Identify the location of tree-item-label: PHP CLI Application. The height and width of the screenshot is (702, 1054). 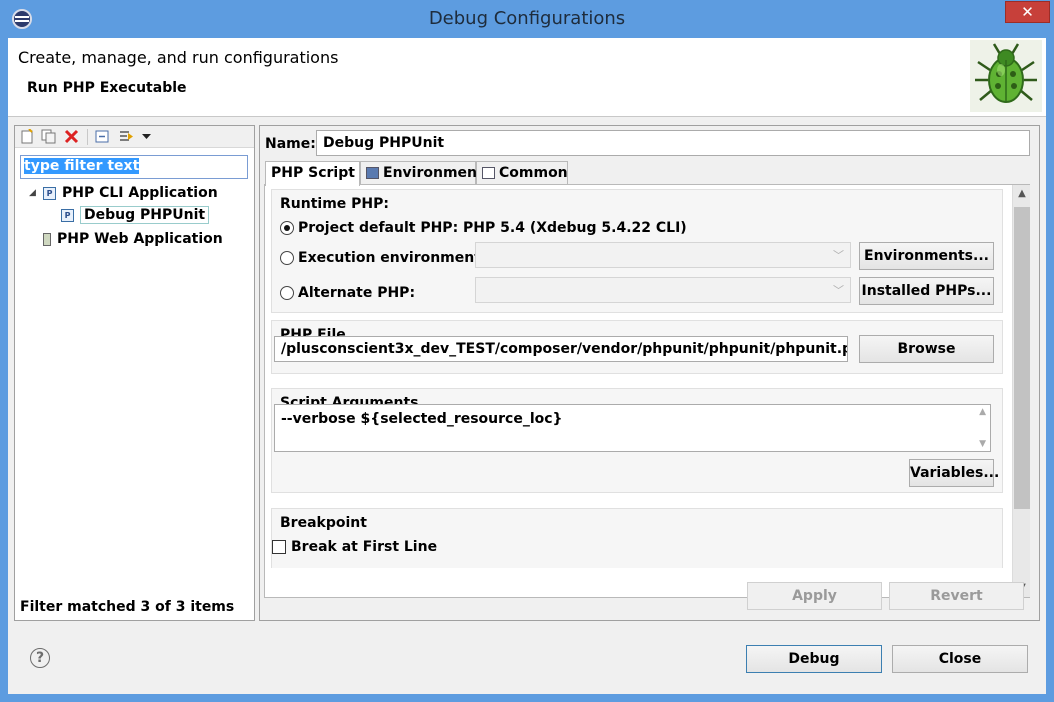
(140, 193).